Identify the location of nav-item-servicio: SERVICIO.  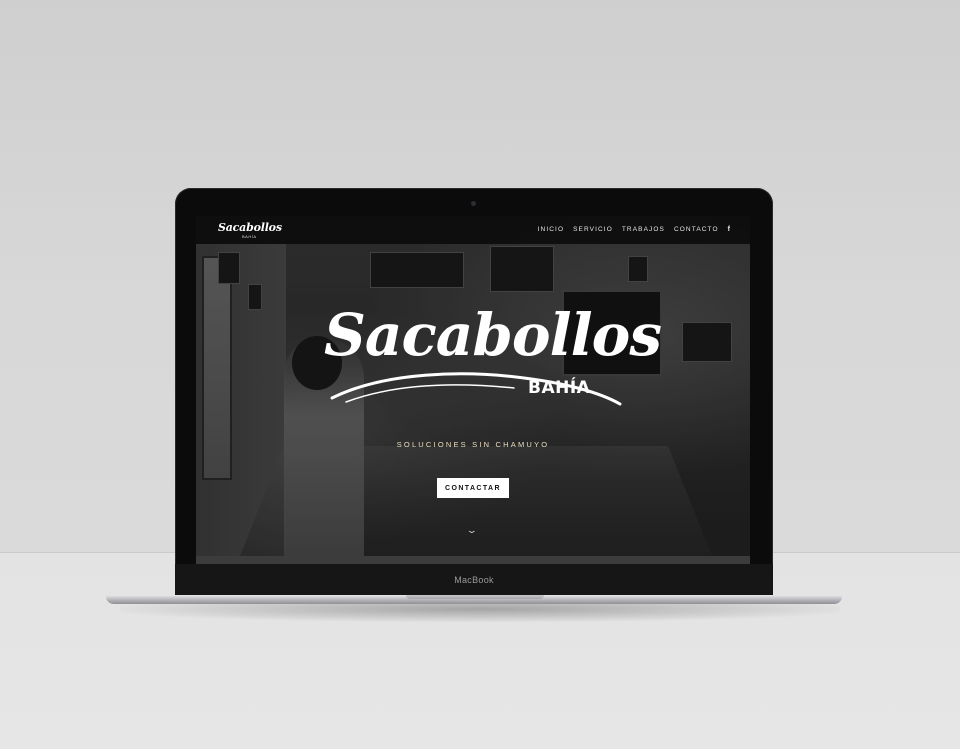
(593, 229).